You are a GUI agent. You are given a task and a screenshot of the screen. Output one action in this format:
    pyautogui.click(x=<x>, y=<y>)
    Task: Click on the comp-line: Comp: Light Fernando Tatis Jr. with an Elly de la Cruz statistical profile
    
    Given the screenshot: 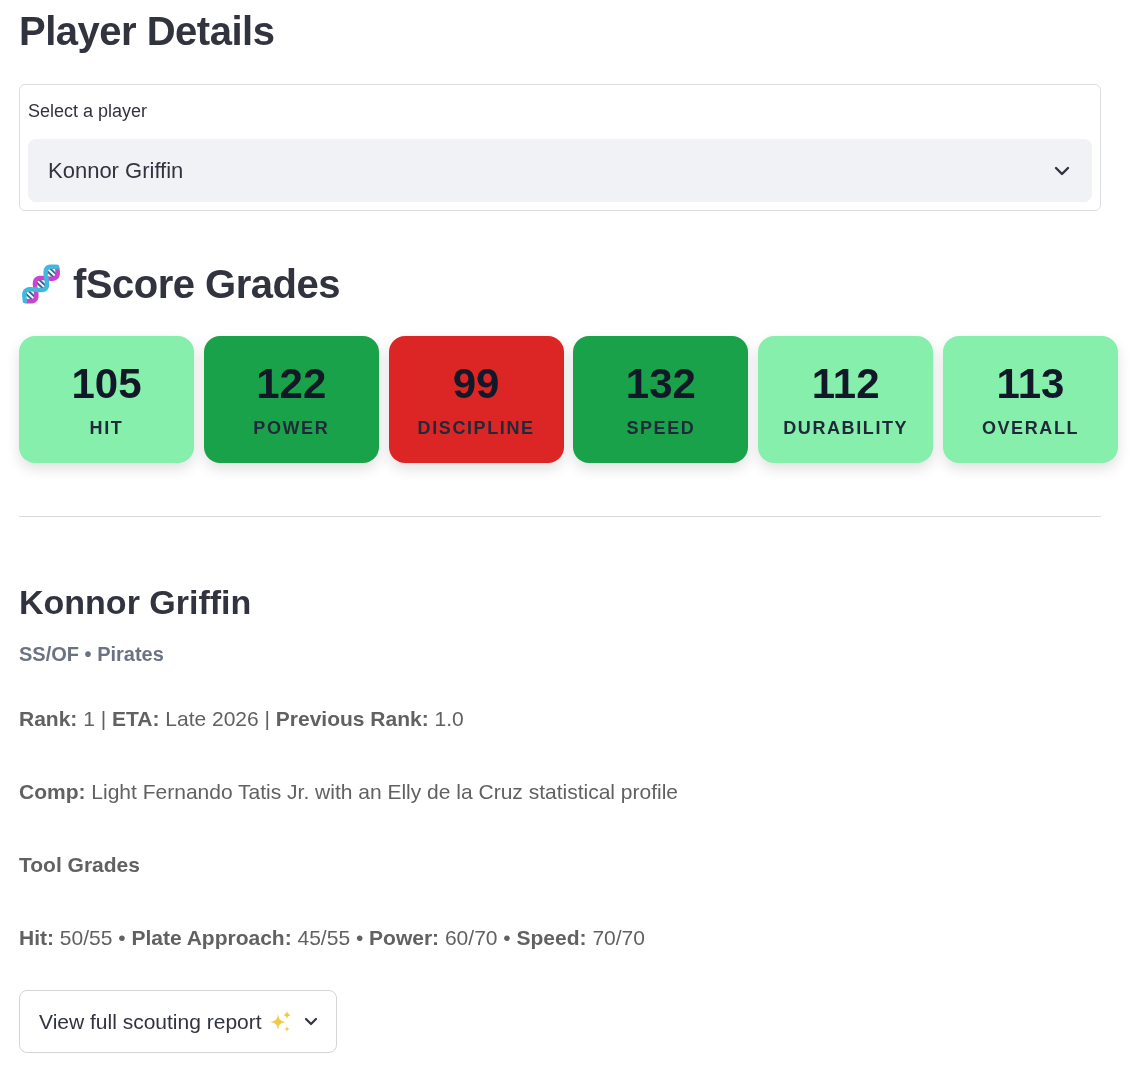 What is the action you would take?
    pyautogui.click(x=349, y=792)
    